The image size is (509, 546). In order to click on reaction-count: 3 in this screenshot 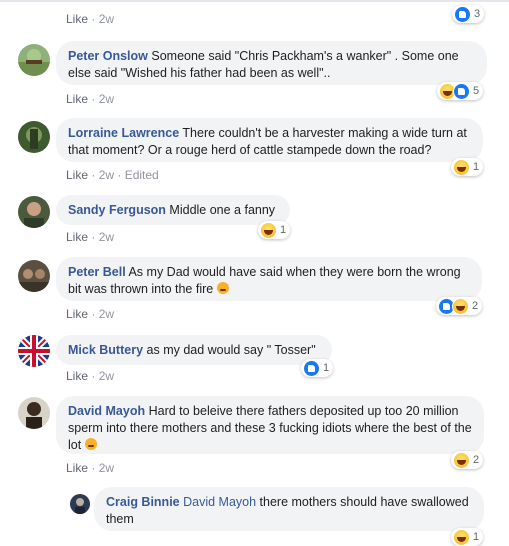, I will do `click(468, 14)`.